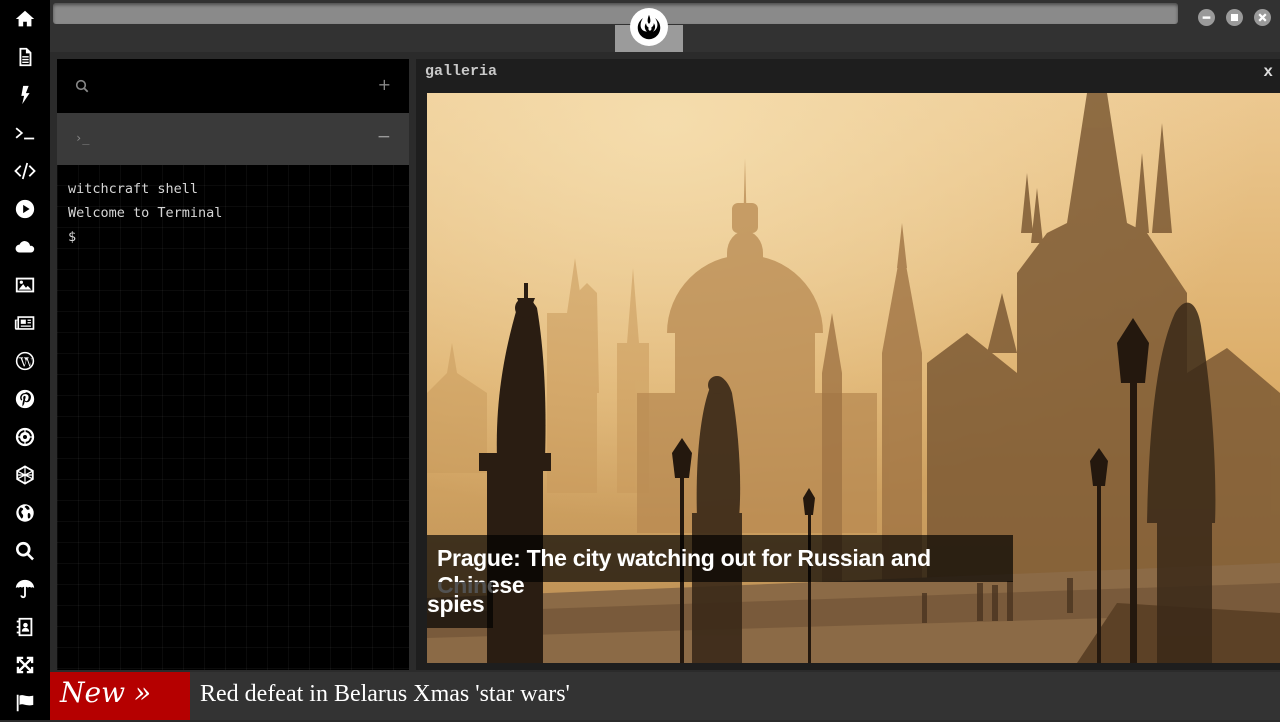  What do you see at coordinates (615, 13) in the screenshot?
I see `address-input` at bounding box center [615, 13].